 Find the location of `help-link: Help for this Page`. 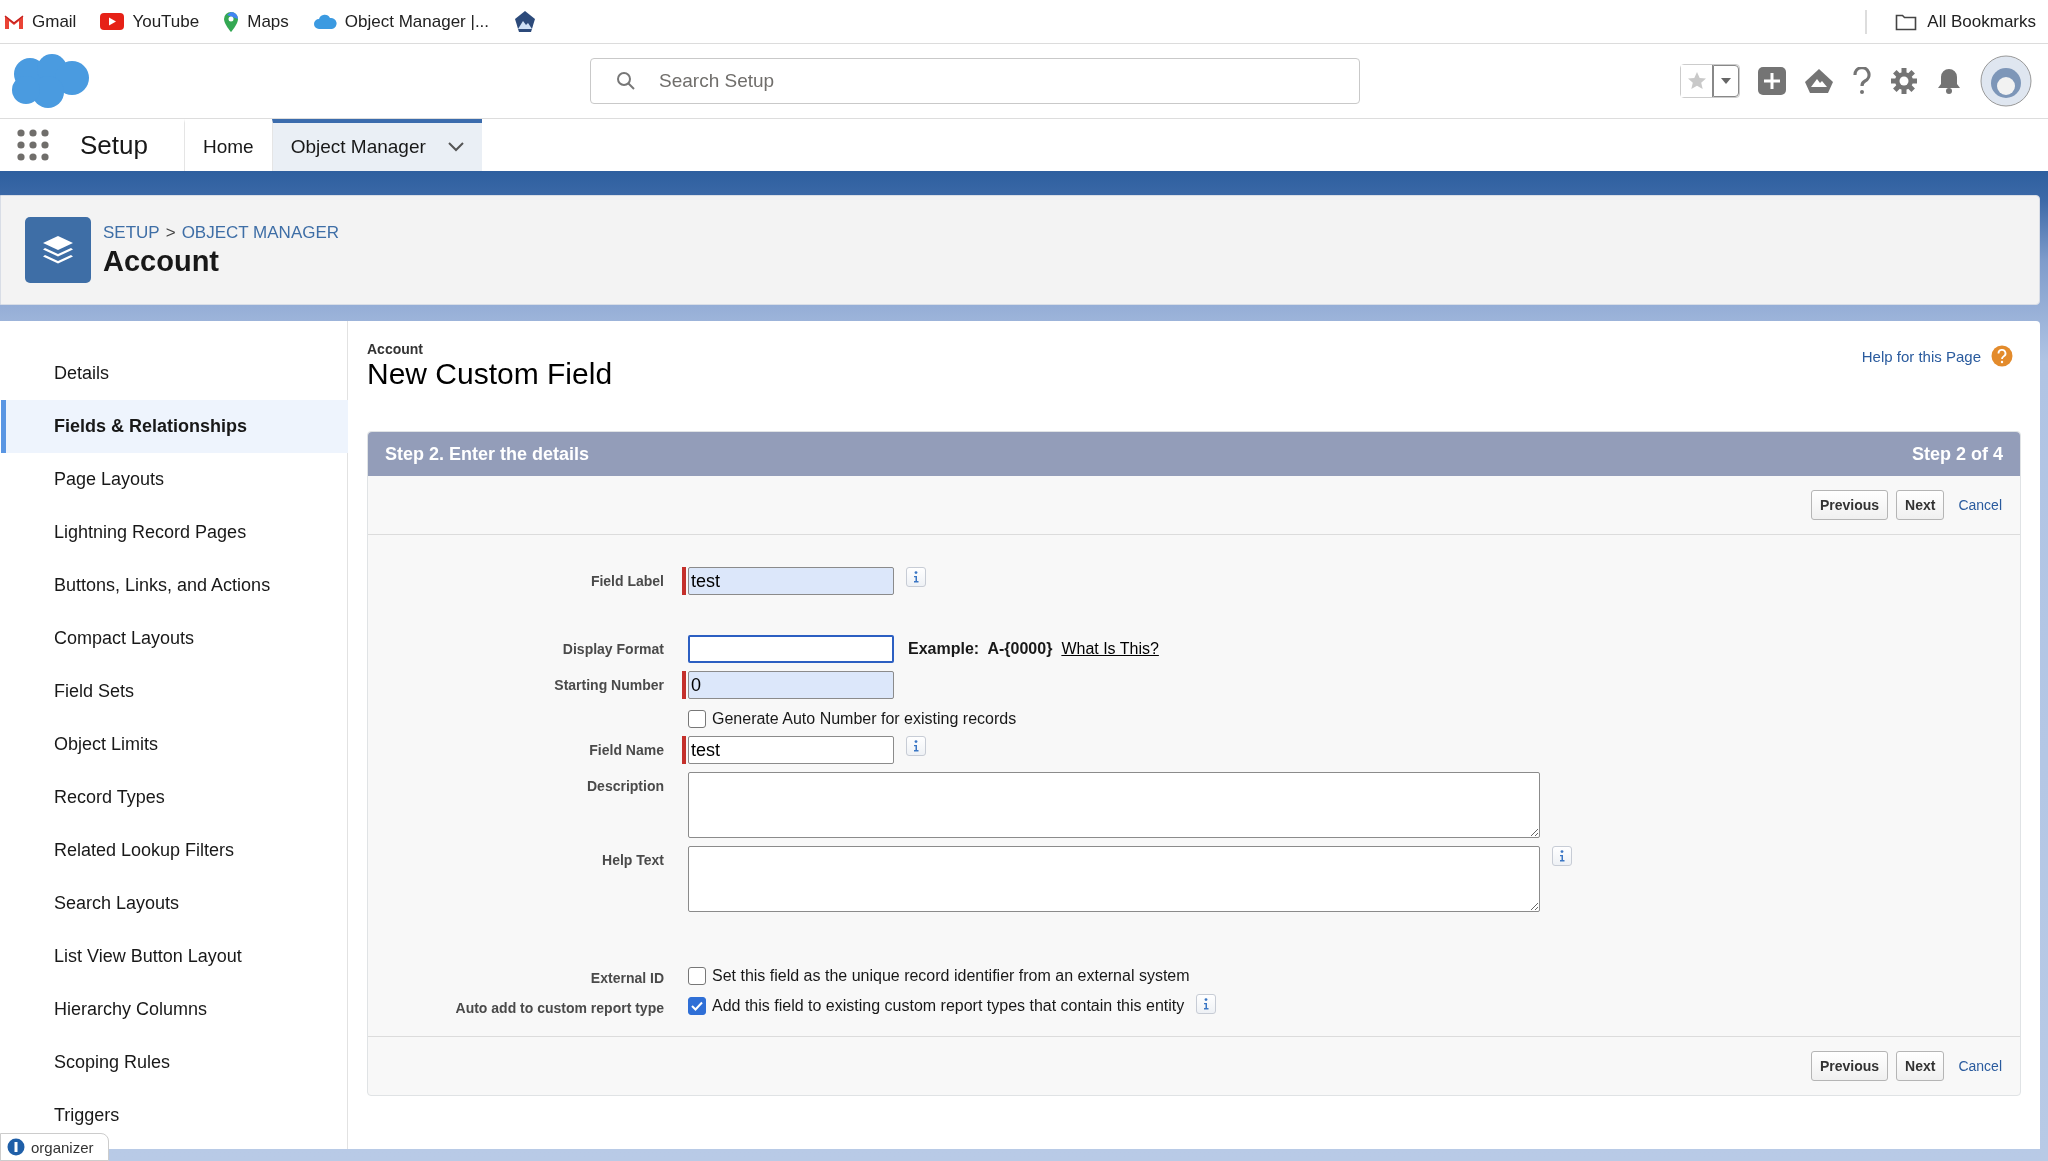

help-link: Help for this Page is located at coordinates (1921, 356).